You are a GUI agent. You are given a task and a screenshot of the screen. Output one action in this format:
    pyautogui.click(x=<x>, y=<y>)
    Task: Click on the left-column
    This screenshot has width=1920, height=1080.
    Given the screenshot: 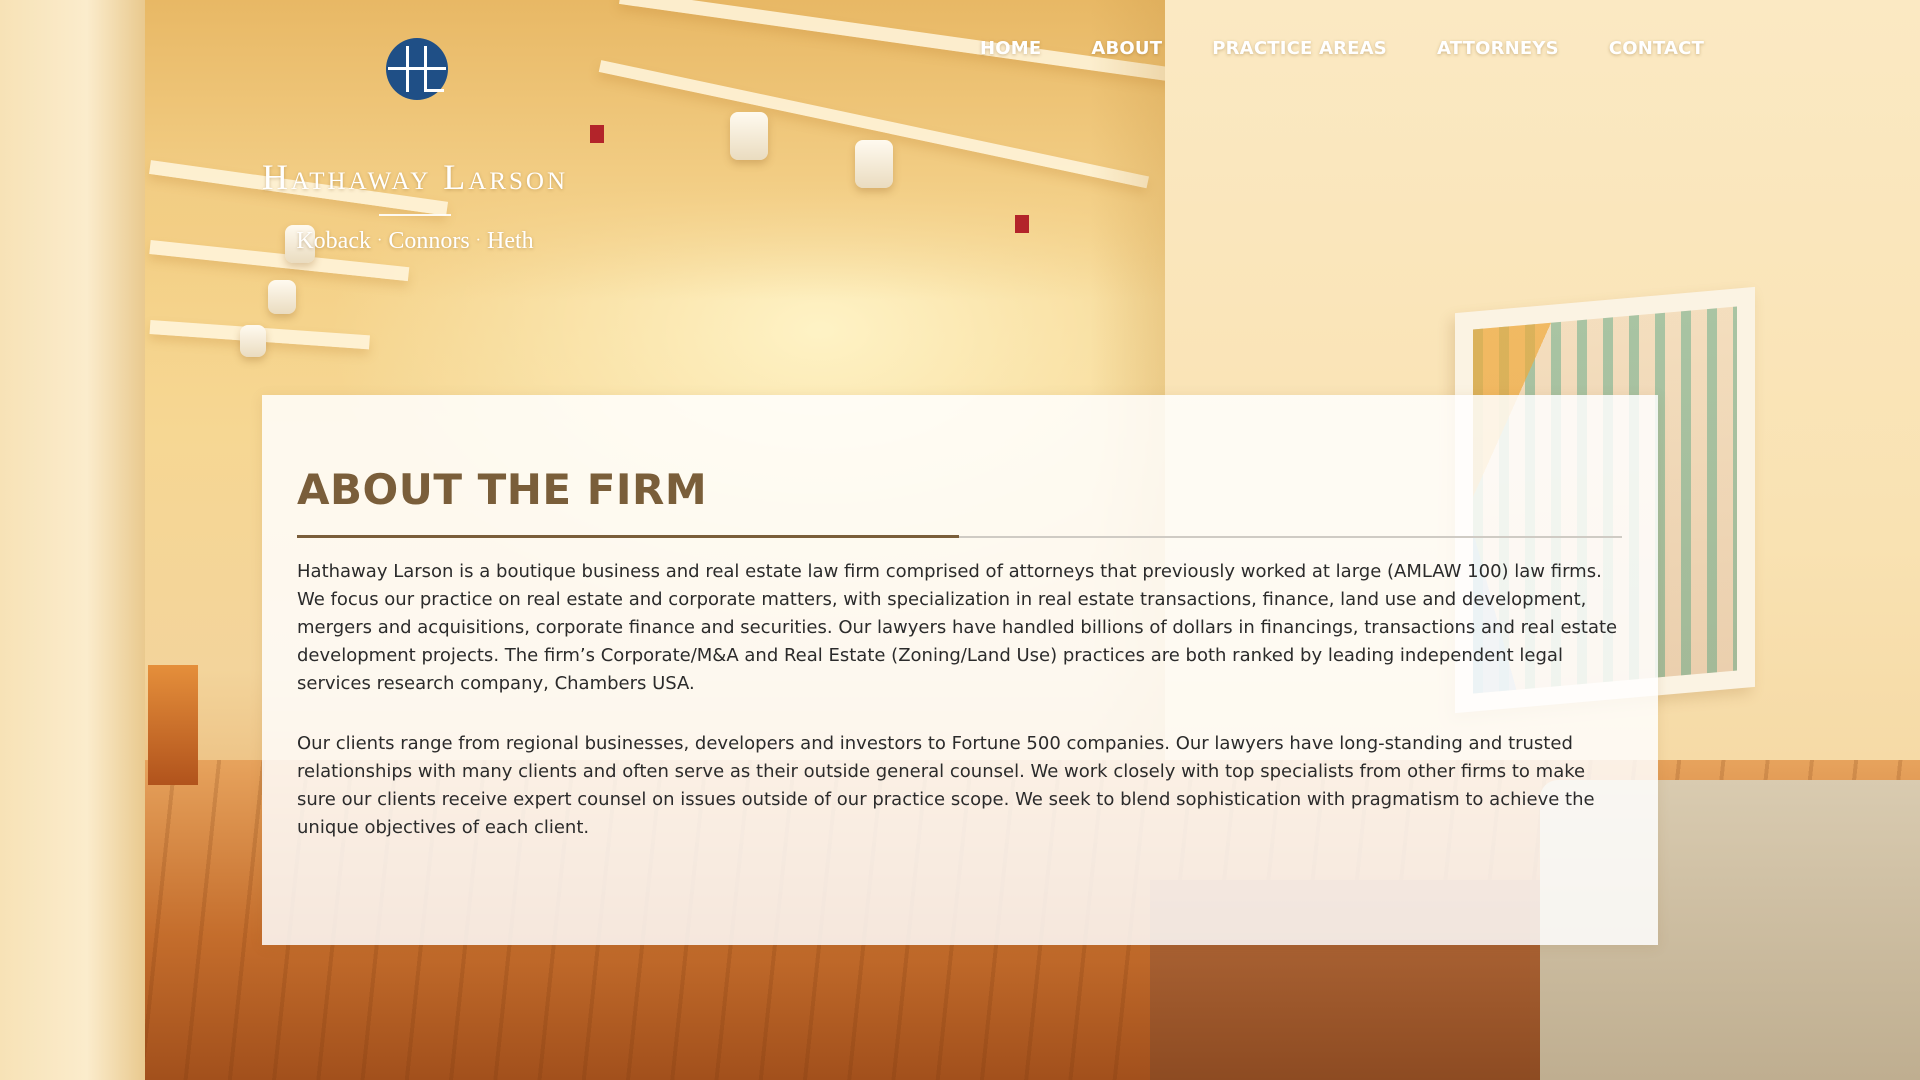 What is the action you would take?
    pyautogui.click(x=72, y=540)
    